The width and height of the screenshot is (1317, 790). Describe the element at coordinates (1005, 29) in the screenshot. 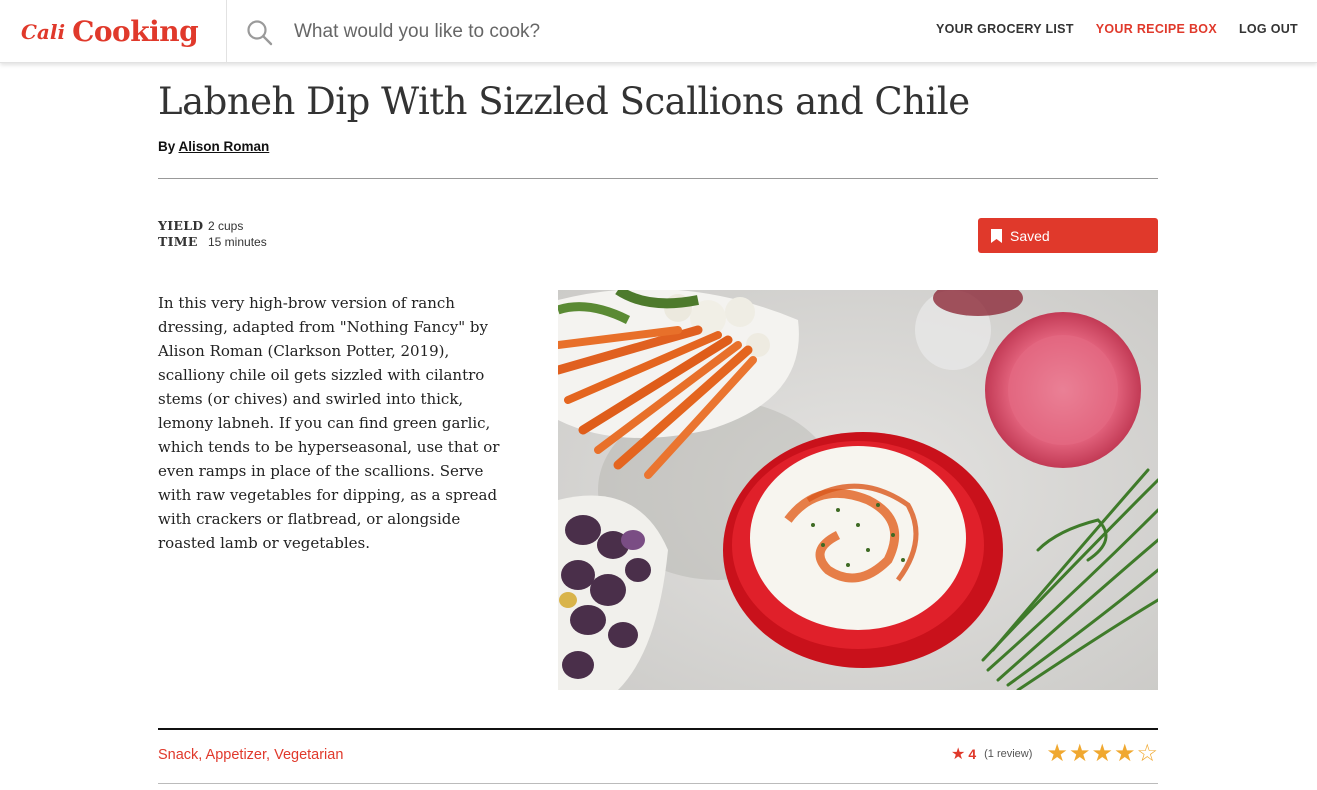

I see `nav-grocery-list: YOUR GROCERY LIST` at that location.